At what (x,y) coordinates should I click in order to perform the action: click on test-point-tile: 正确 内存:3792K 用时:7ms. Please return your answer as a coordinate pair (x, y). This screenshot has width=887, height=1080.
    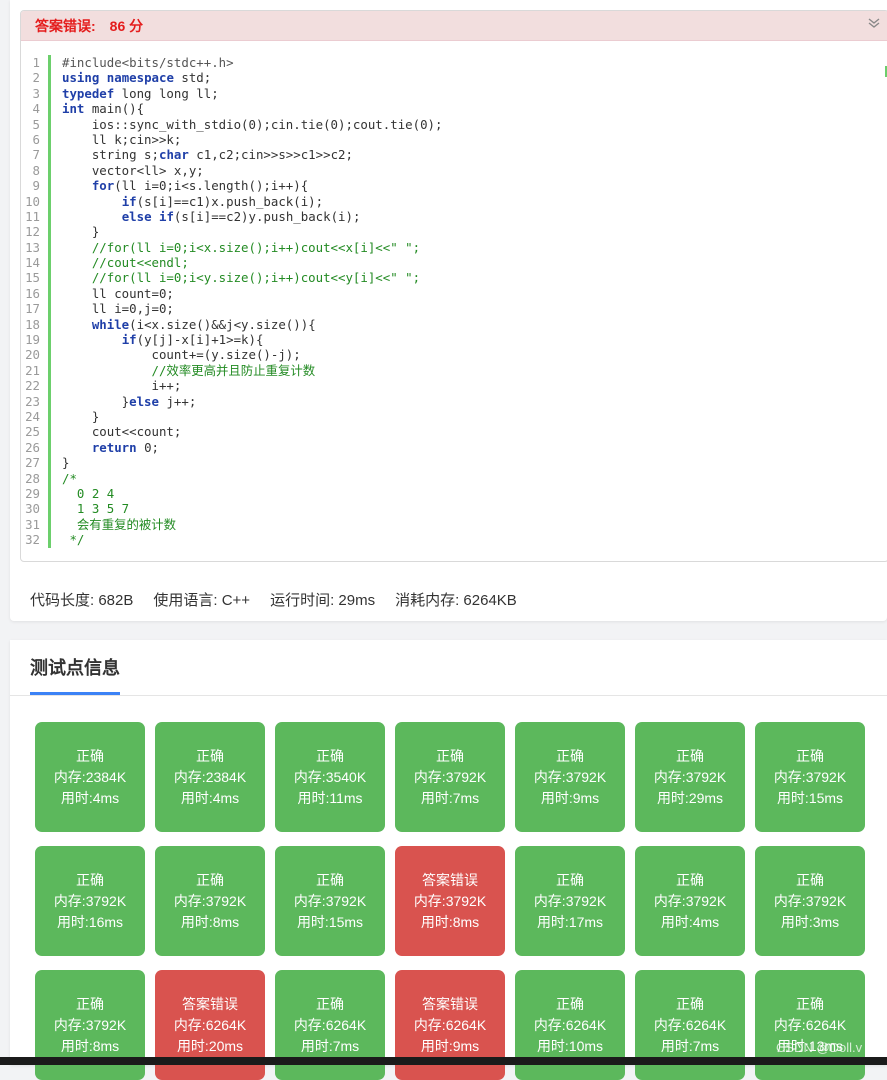
    Looking at the image, I should click on (450, 777).